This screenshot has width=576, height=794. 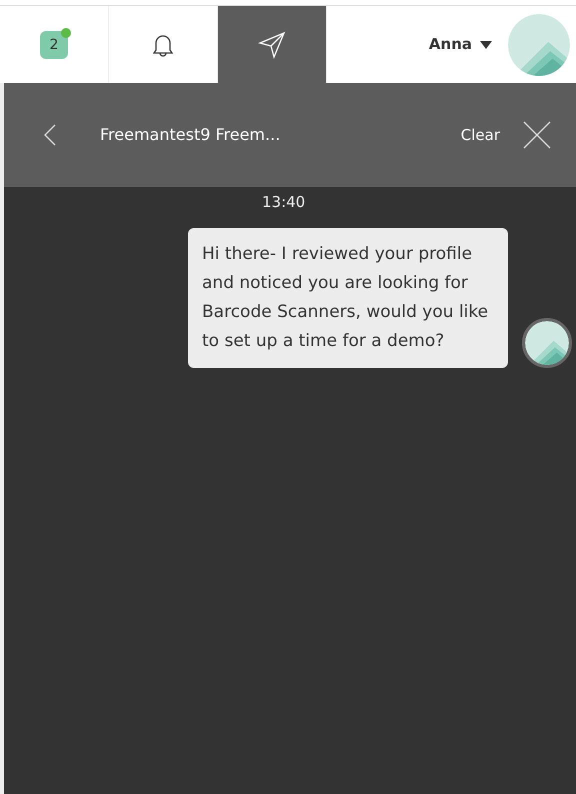 I want to click on count-badge: 2, so click(x=54, y=44).